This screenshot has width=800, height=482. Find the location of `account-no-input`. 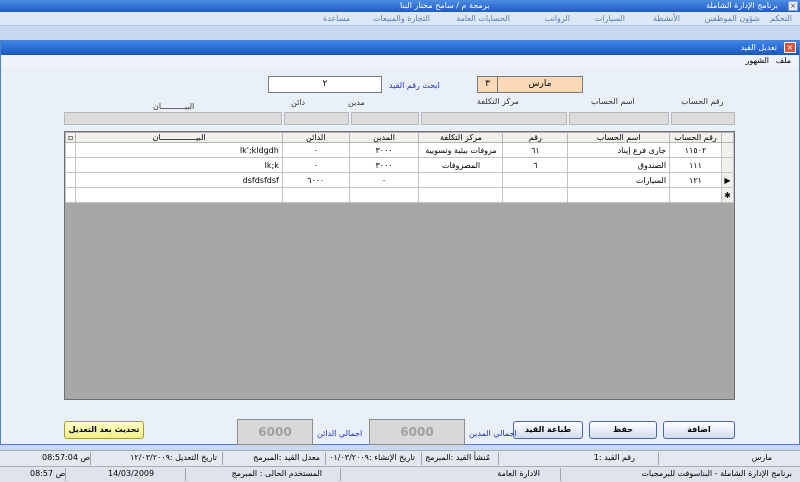

account-no-input is located at coordinates (703, 118).